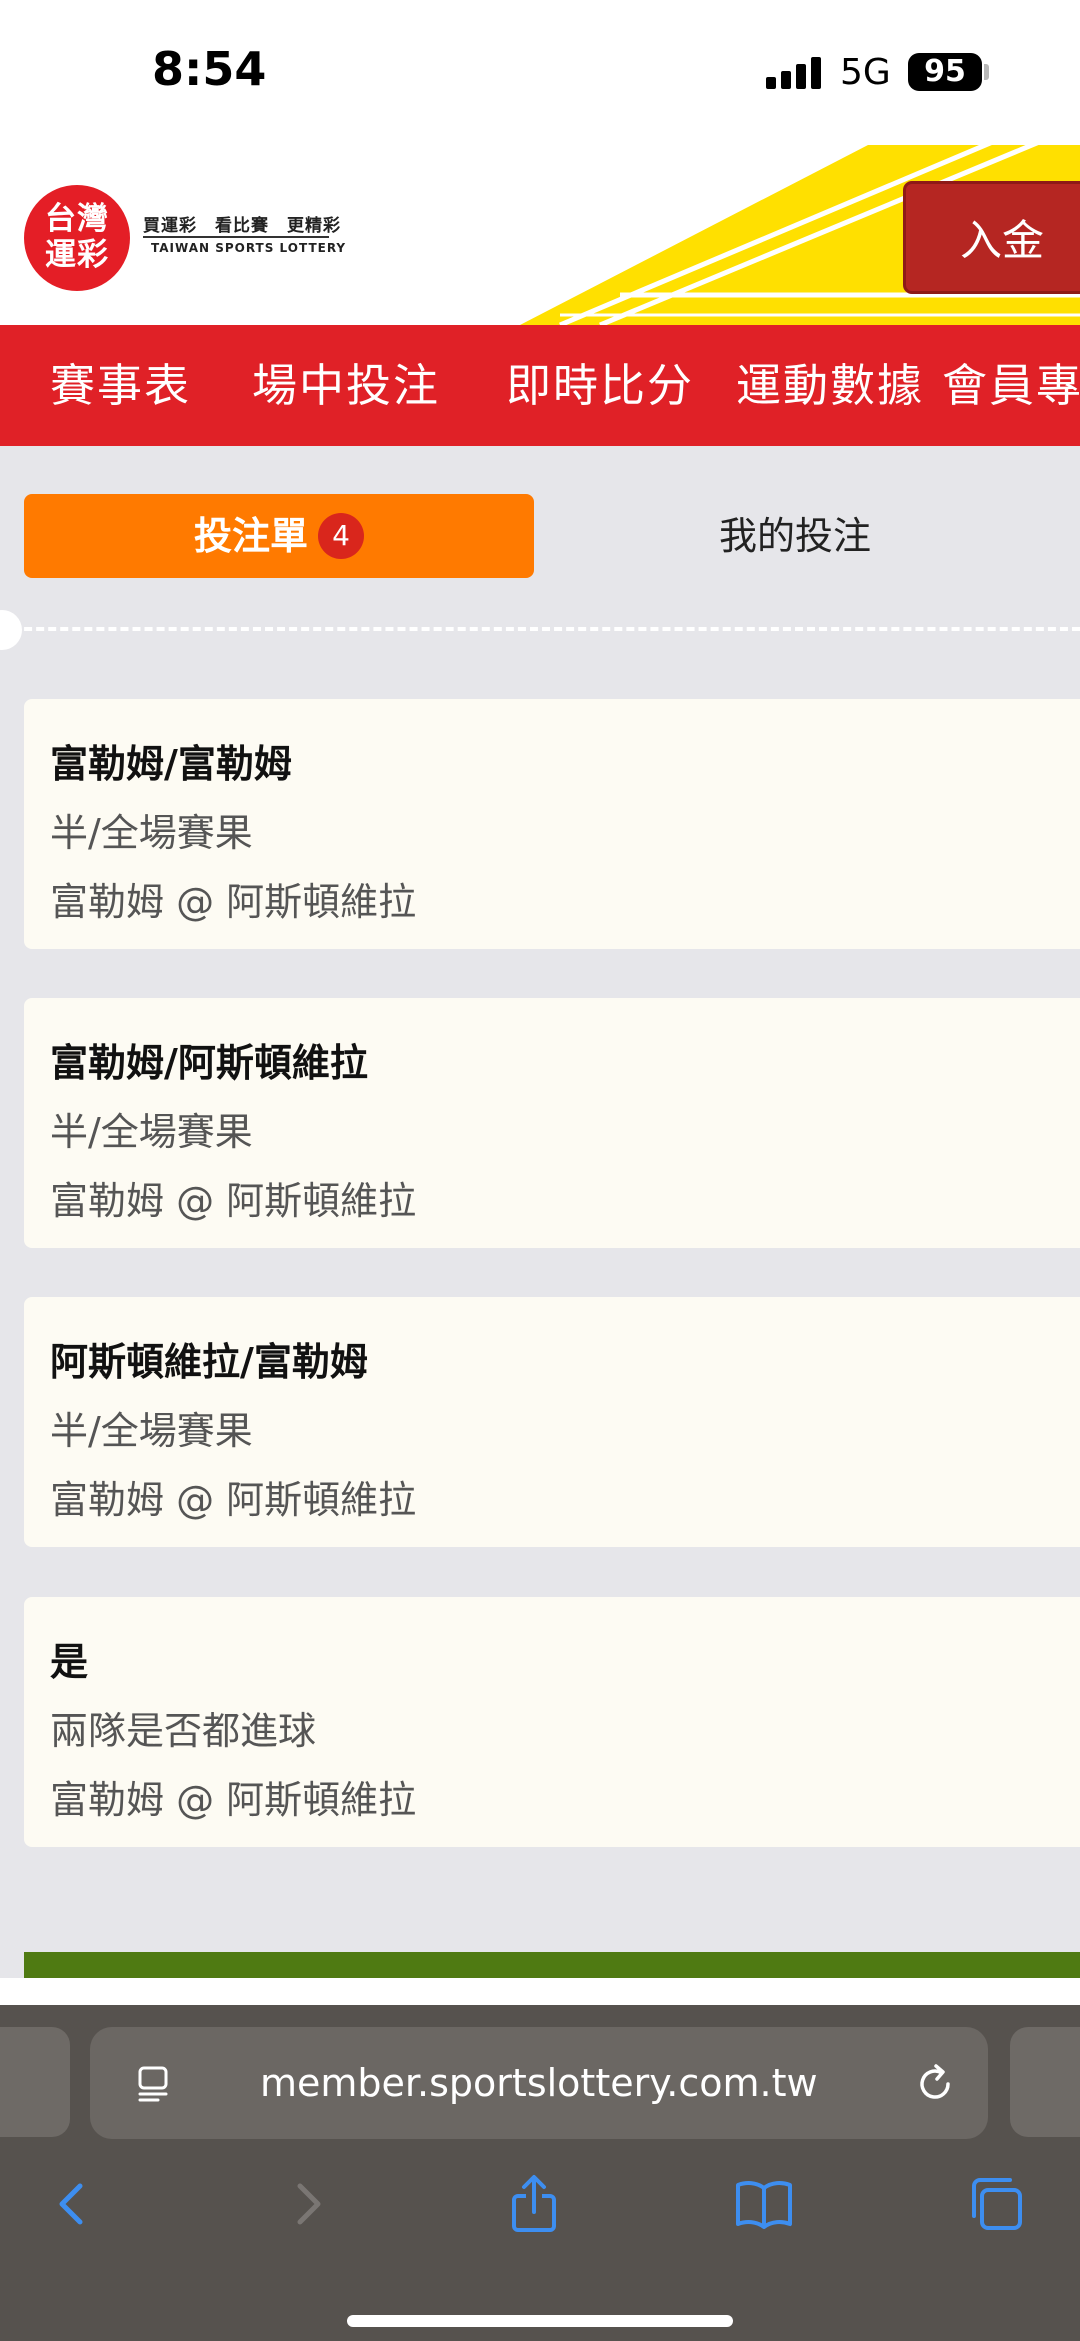  I want to click on logo-text-line2: 運彩, so click(77, 255).